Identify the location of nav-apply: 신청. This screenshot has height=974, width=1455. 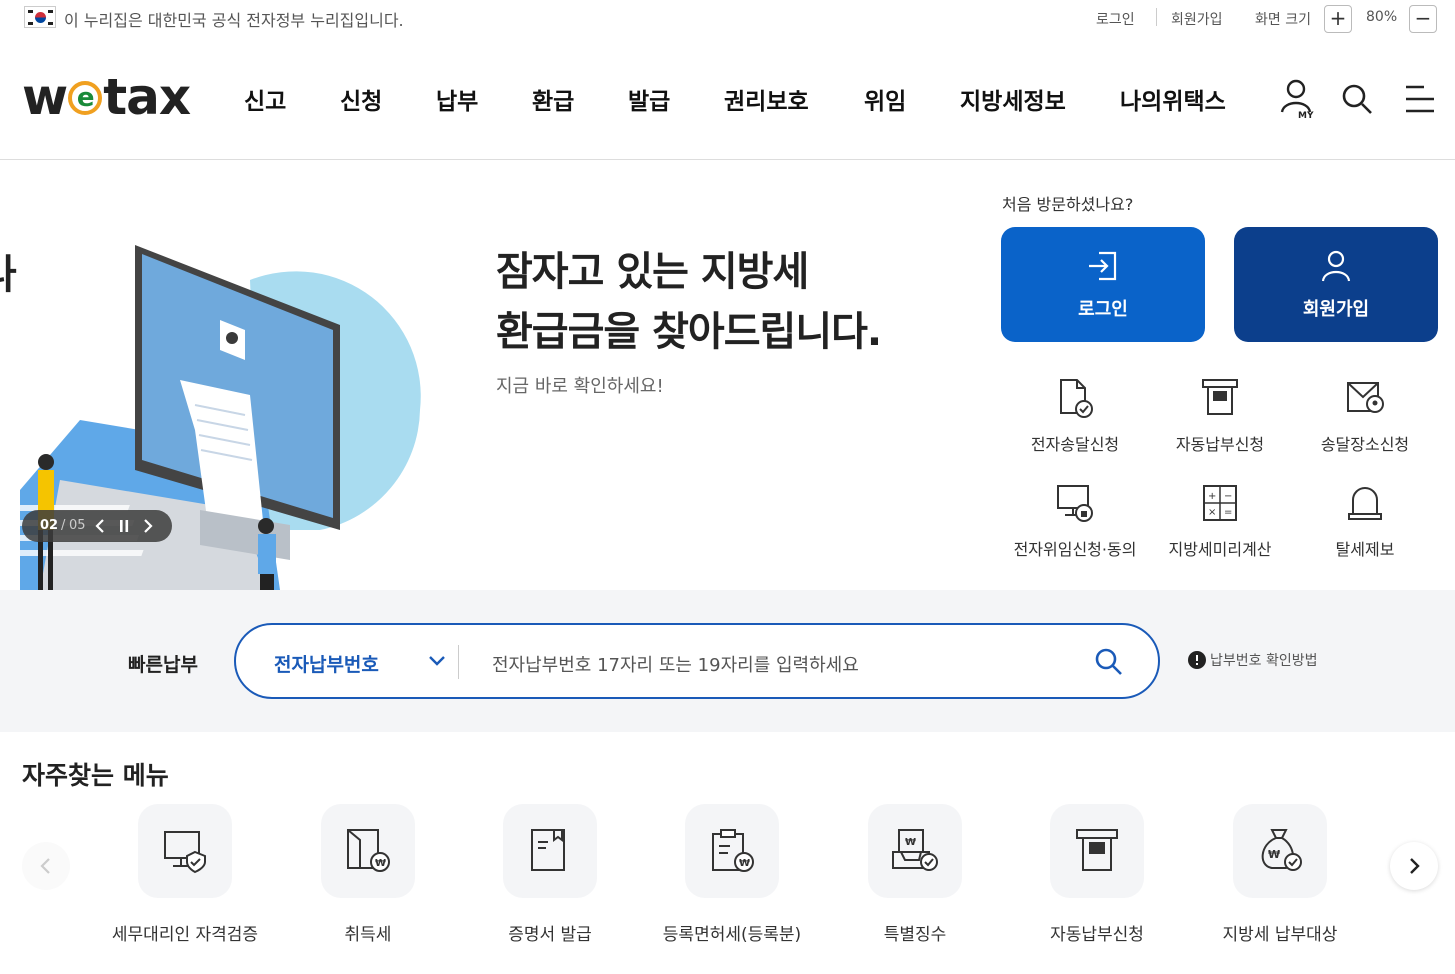
(361, 99).